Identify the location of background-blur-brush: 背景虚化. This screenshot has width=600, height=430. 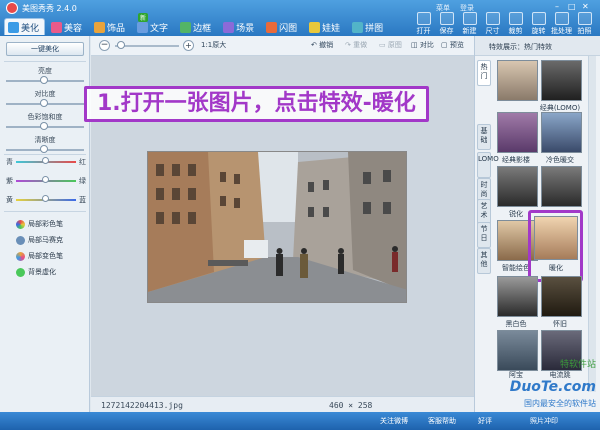
(36, 272).